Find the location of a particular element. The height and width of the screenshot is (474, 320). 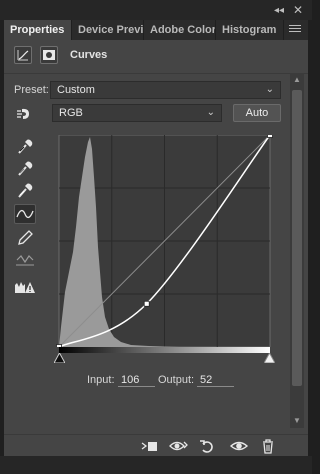

tab-adobe-color-themes: Adobe Color T is located at coordinates (180, 30).